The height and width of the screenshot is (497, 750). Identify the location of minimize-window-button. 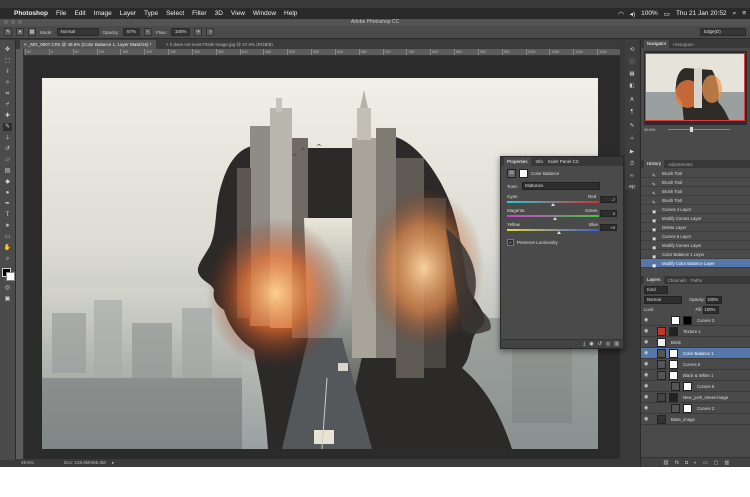
(13, 22).